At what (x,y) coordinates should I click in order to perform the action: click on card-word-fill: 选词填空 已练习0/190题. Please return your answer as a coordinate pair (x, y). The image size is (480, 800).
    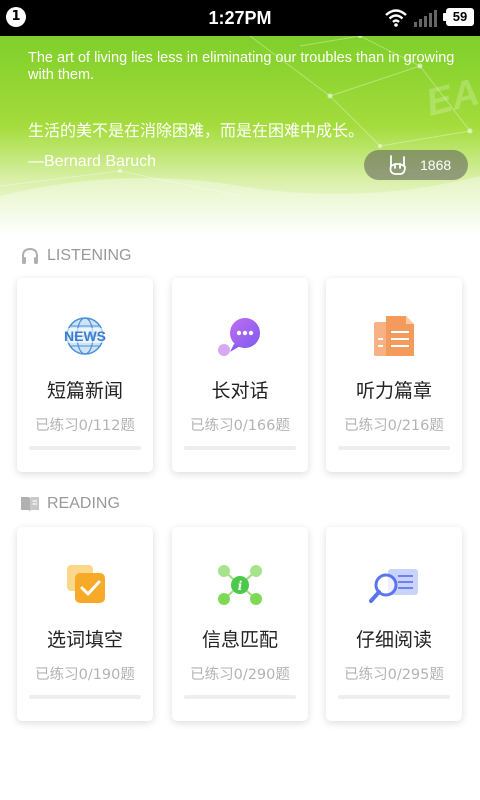
    Looking at the image, I should click on (85, 624).